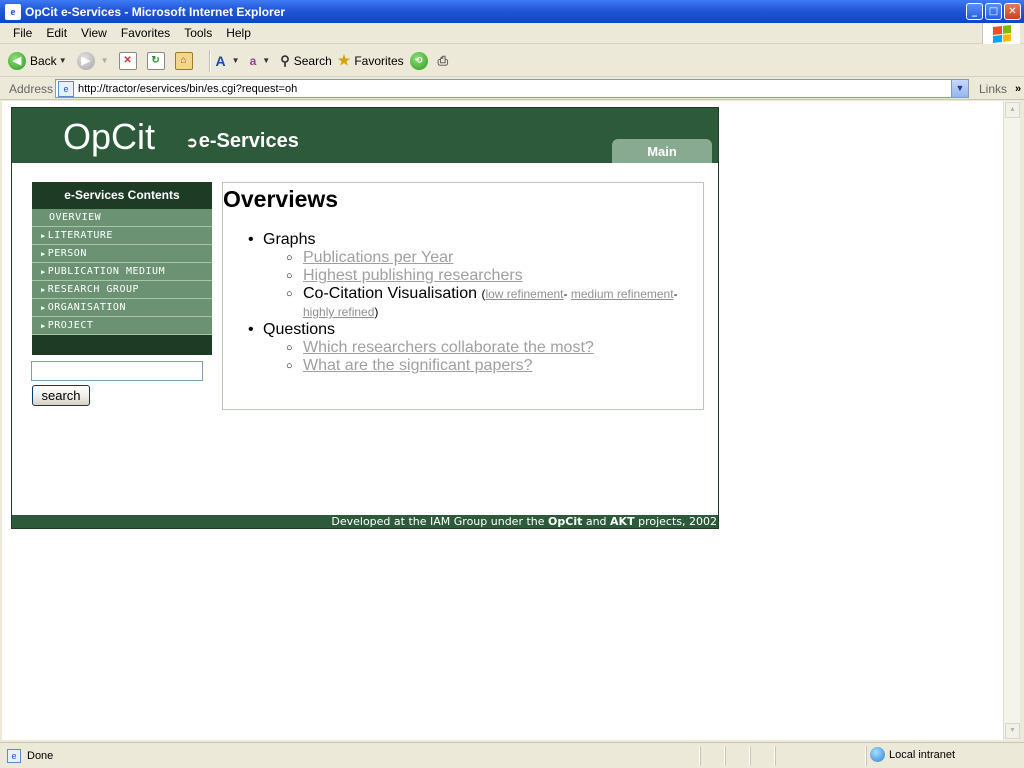 The height and width of the screenshot is (768, 1024). I want to click on menu-favorites: Favorites, so click(145, 33).